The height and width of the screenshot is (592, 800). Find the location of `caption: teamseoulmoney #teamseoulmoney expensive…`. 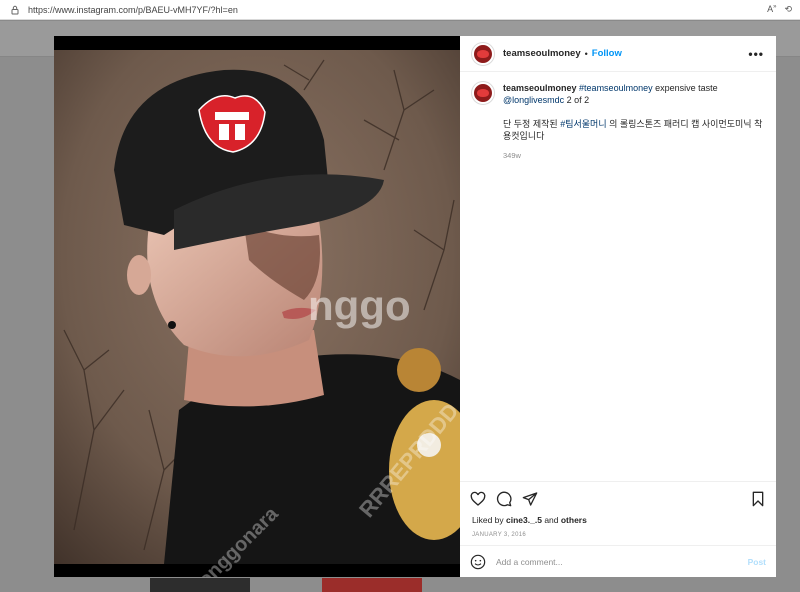

caption: teamseoulmoney #teamseoulmoney expensive… is located at coordinates (618, 122).